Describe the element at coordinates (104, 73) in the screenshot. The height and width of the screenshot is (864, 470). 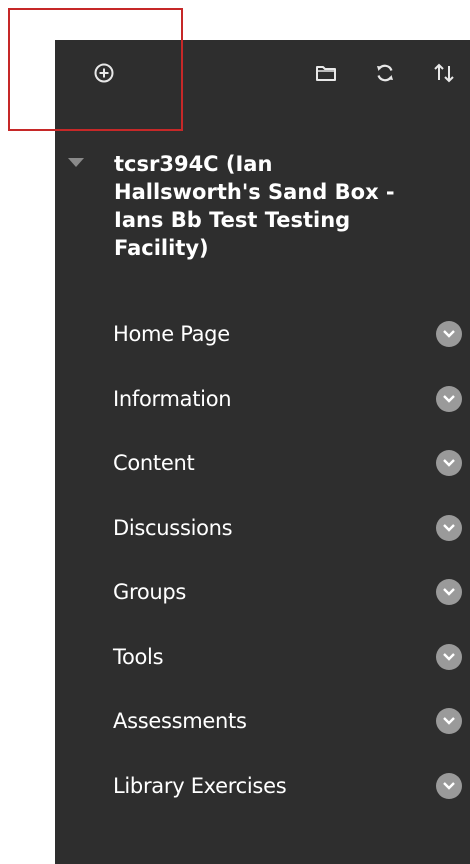
I see `add-circle-icon` at that location.